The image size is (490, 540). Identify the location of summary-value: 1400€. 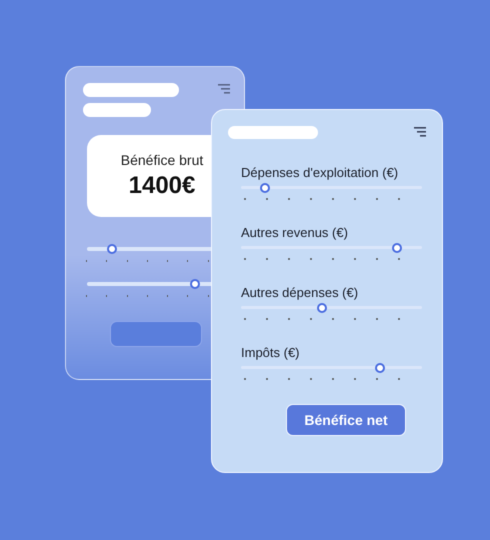
(162, 186).